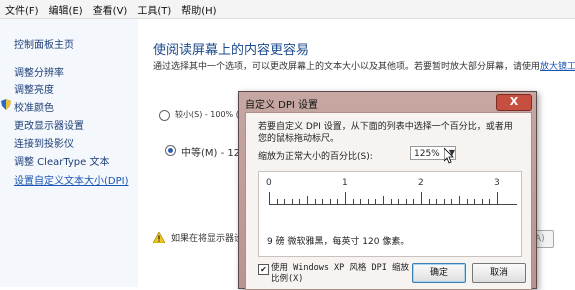 This screenshot has height=290, width=575. Describe the element at coordinates (390, 214) in the screenshot. I see `dpi-ruler: 0 1 2 3 9 磅 微软雅黑，每英寸 120 像素。` at that location.